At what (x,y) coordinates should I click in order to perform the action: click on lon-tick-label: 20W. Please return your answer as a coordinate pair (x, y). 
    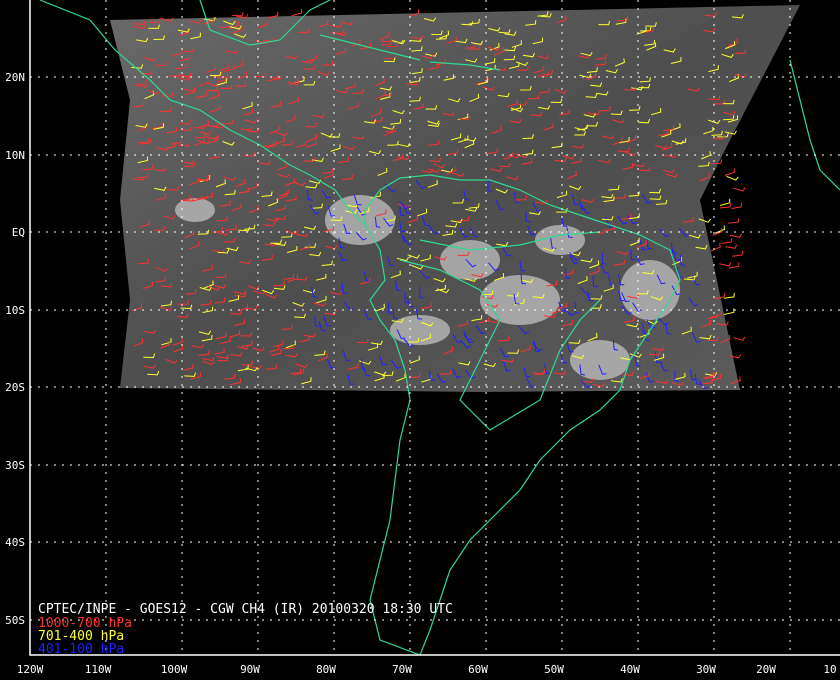
    Looking at the image, I should click on (766, 669).